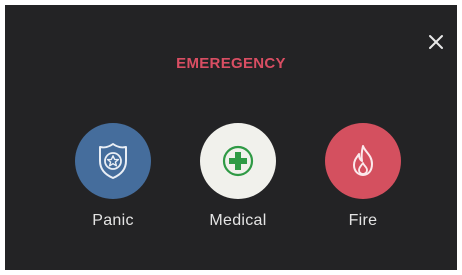 The image size is (462, 275). I want to click on panic-label: Panic, so click(113, 220).